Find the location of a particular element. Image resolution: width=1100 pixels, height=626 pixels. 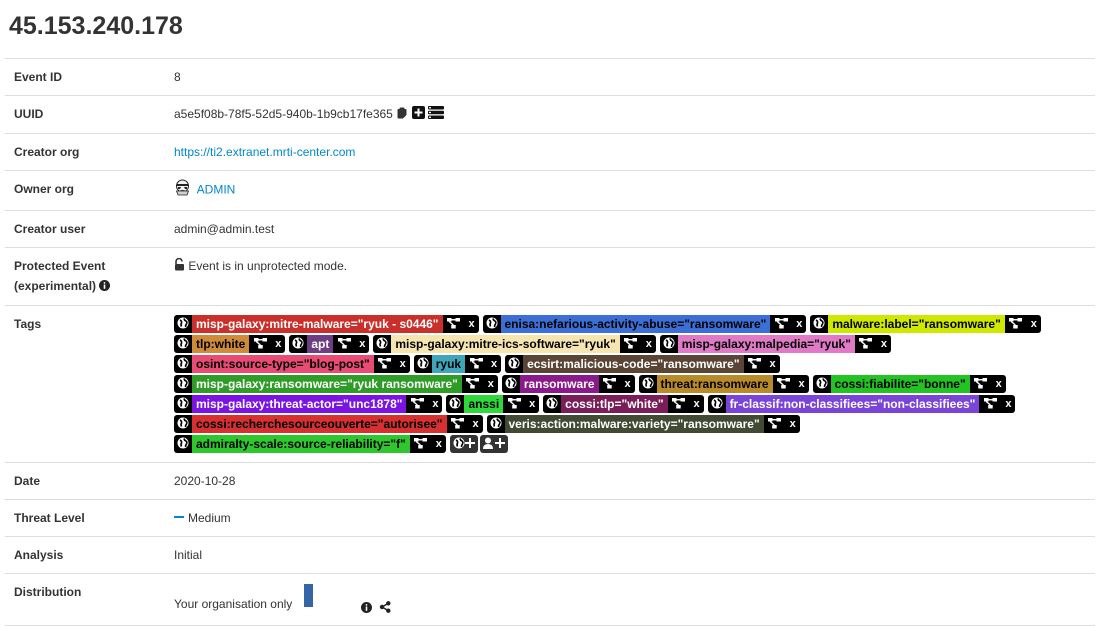

tag-label: cossi:recherchesourceouverte="autorisee" is located at coordinates (319, 423).